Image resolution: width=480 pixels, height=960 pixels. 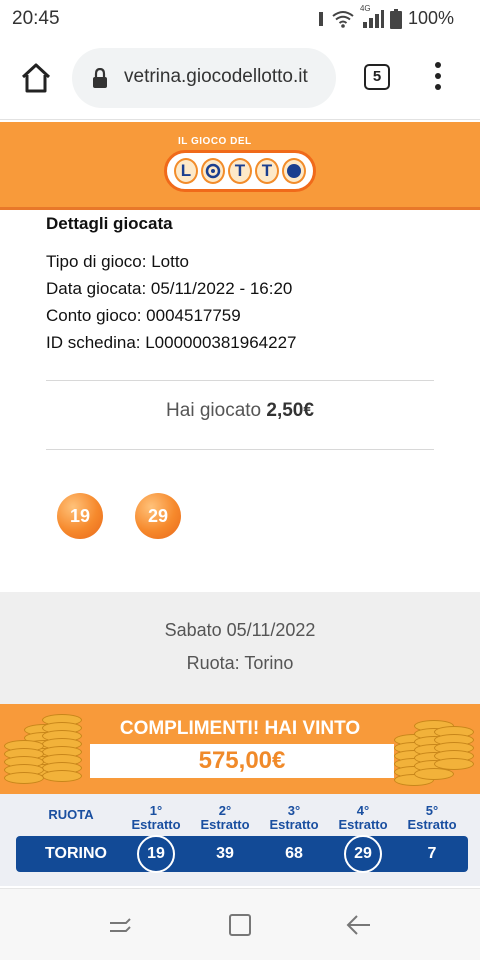 I want to click on header-estratto-5: 5° Estratto, so click(x=432, y=818).